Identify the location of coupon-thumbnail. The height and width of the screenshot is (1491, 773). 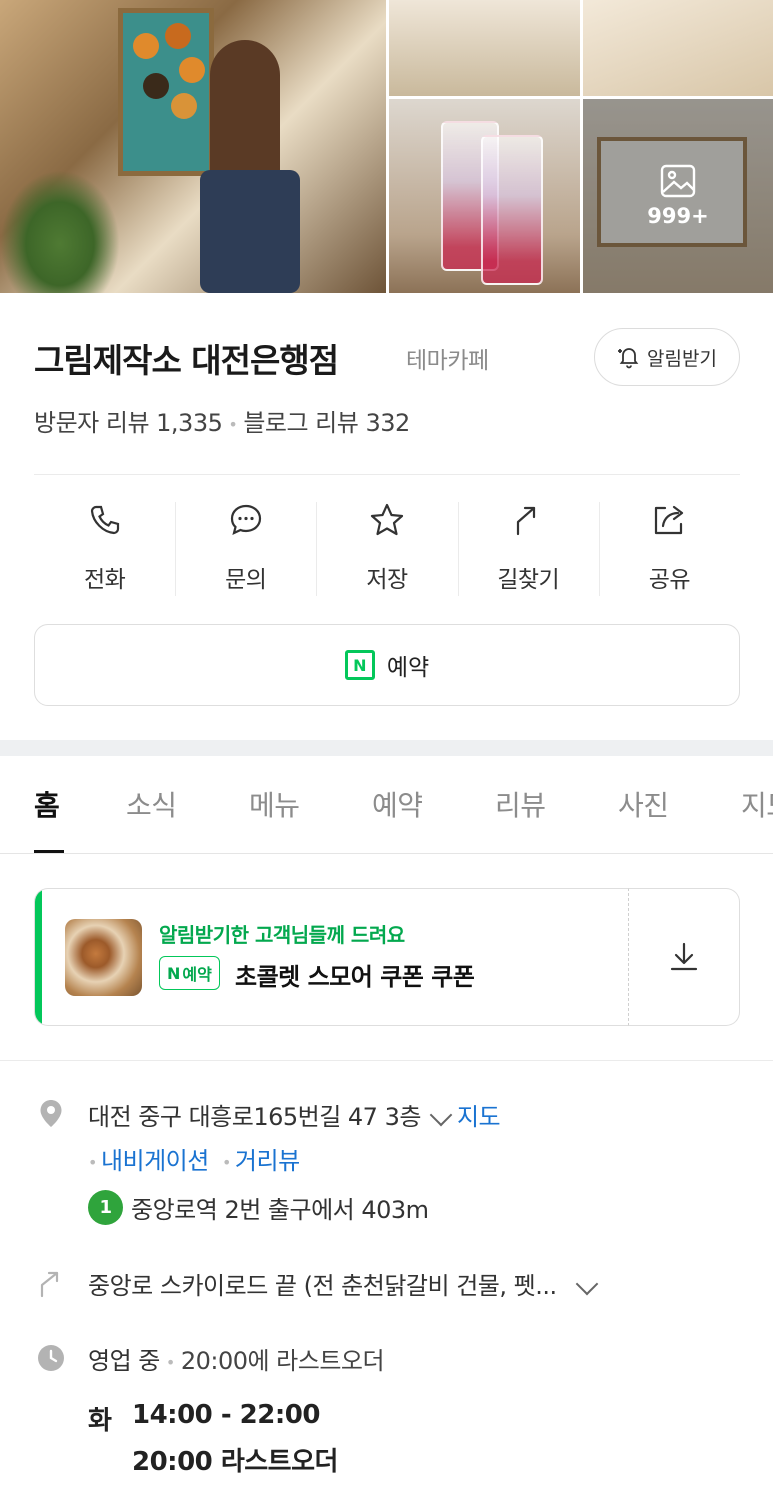
(103, 957).